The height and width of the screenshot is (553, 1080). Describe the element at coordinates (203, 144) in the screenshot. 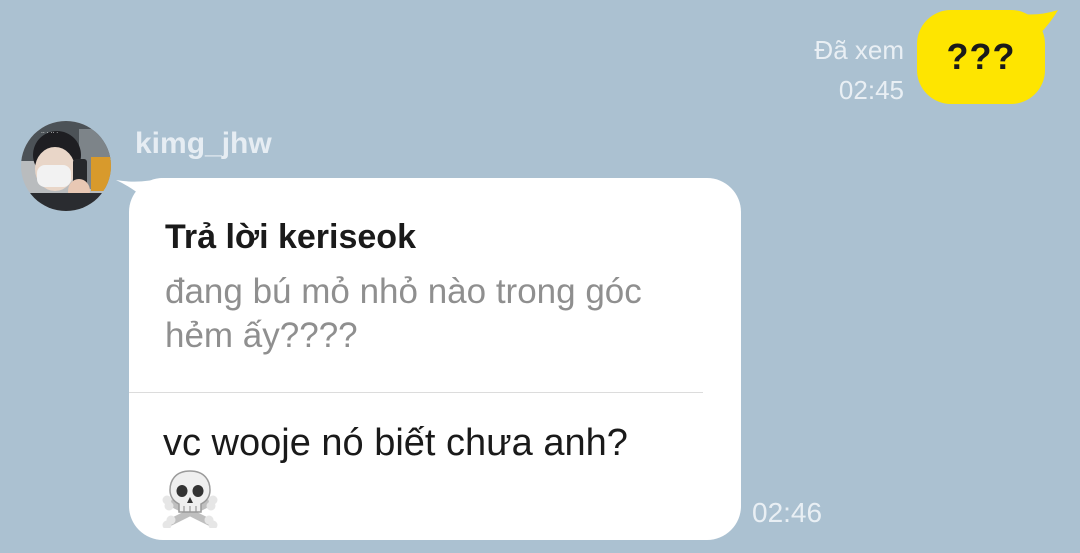

I see `sender-name: kimg_jhw` at that location.